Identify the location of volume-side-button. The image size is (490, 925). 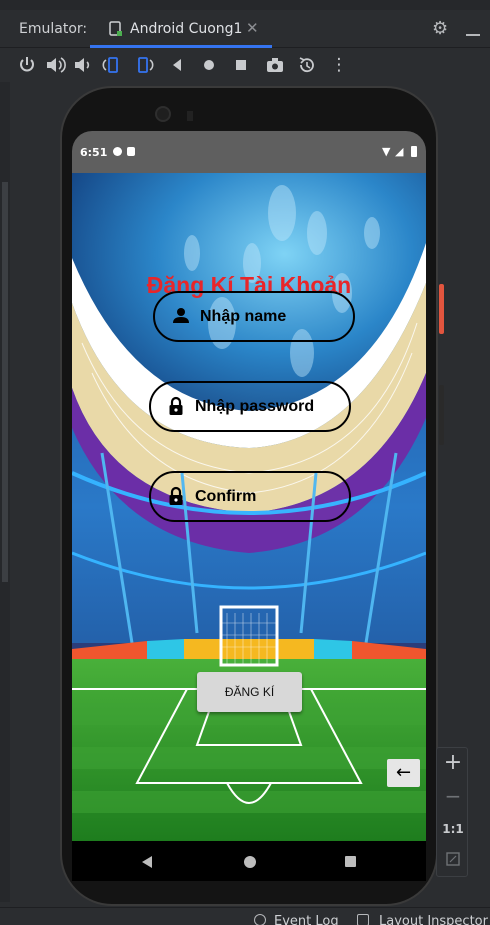
(441, 415).